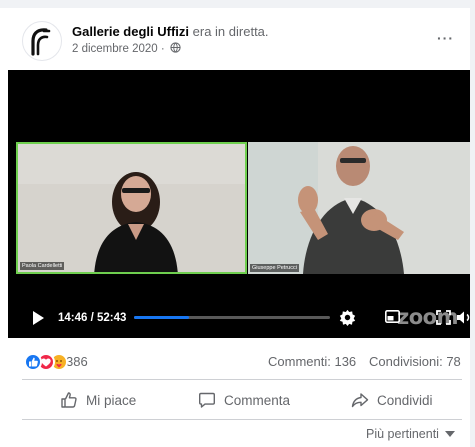 The image size is (475, 447). I want to click on progress-fill, so click(161, 317).